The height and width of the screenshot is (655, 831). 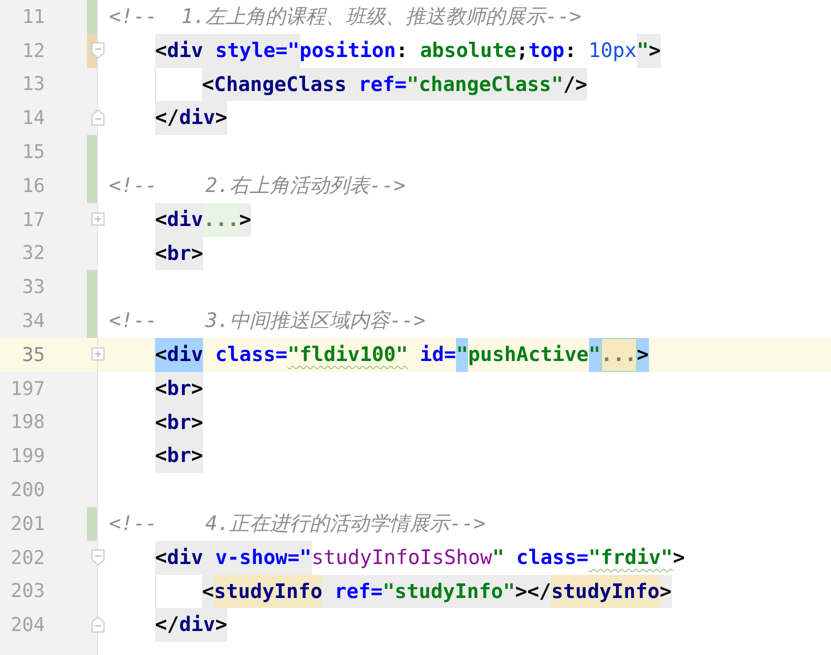 What do you see at coordinates (33, 51) in the screenshot?
I see `line-number: 12` at bounding box center [33, 51].